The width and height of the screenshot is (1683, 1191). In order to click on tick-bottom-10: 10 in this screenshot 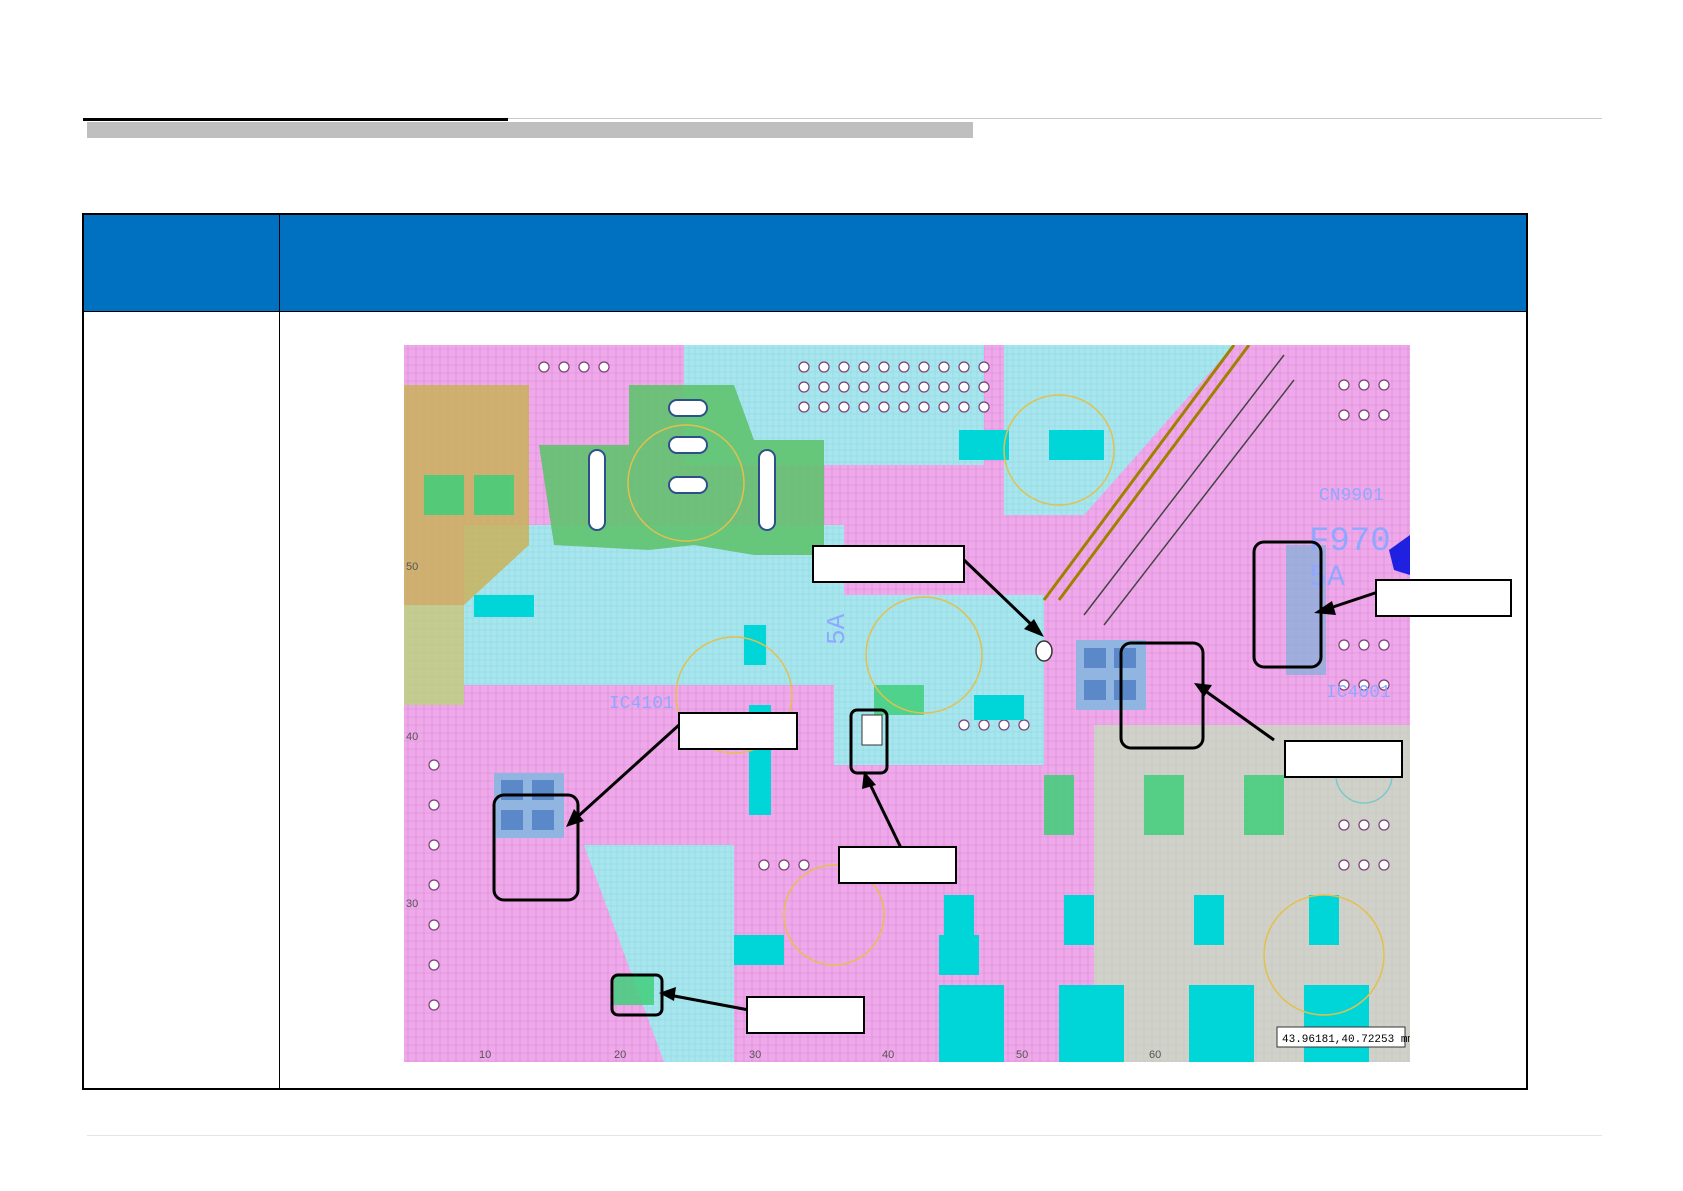, I will do `click(485, 1055)`.